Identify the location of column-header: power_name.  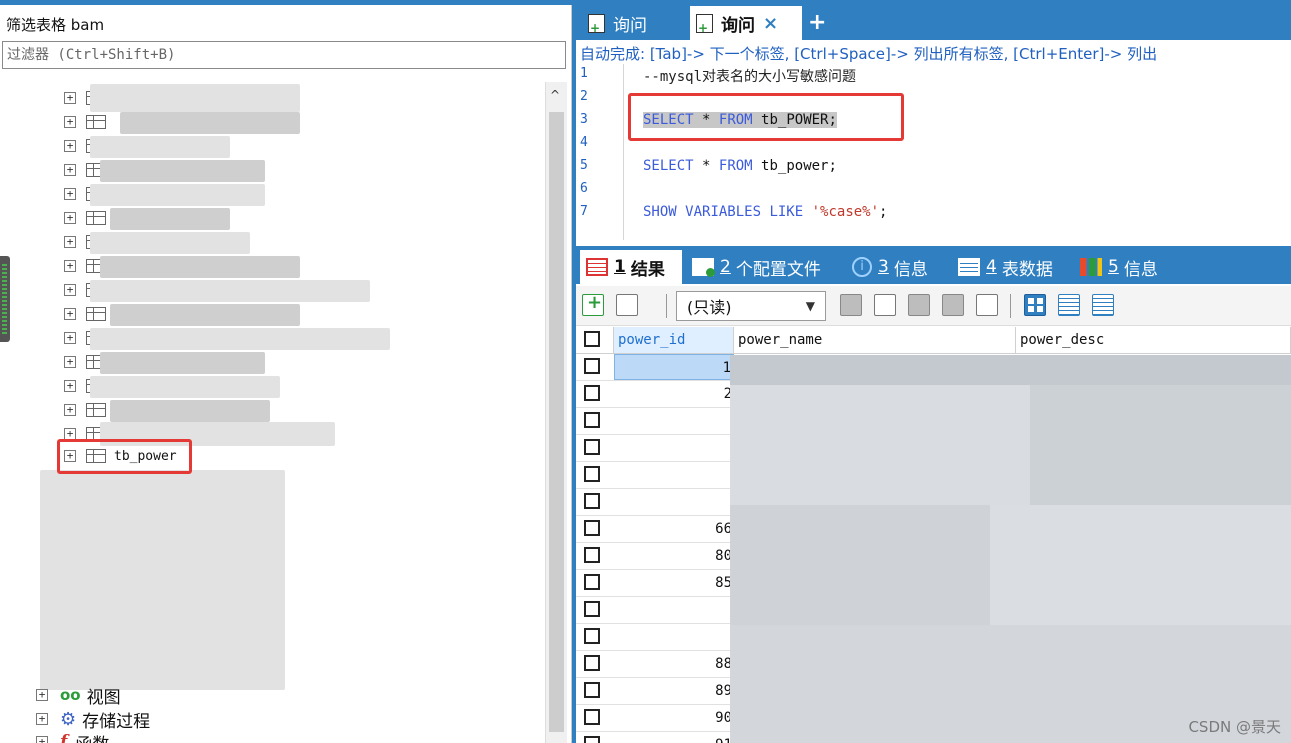
(875, 340).